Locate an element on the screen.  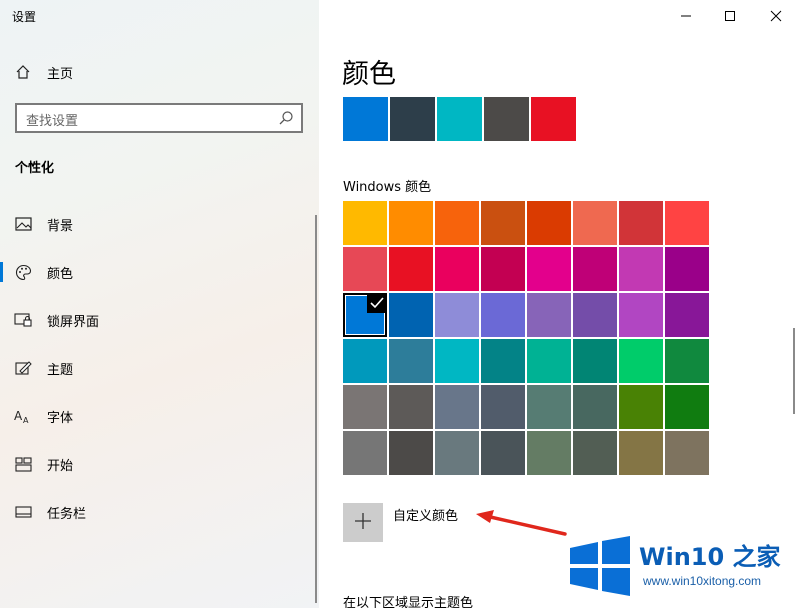
picture-icon is located at coordinates (23, 224).